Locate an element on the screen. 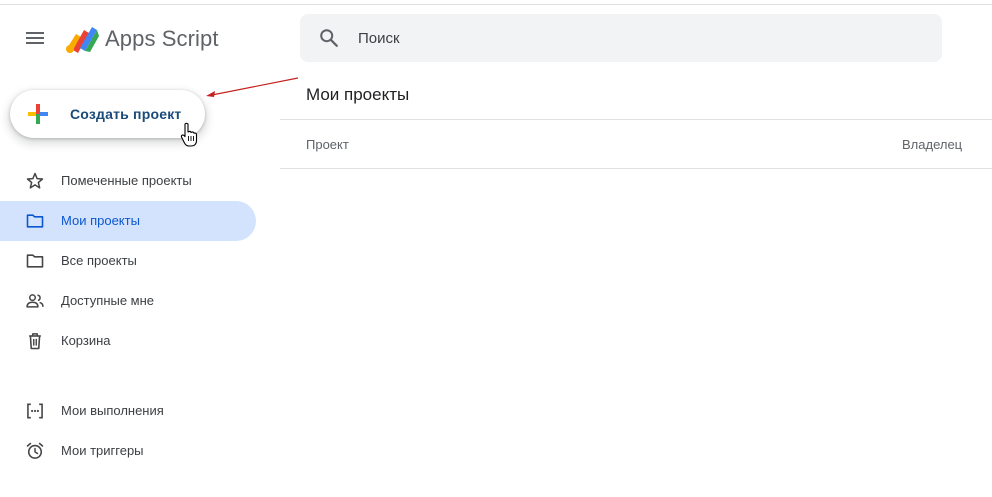 The width and height of the screenshot is (992, 497). create-project-label: Создать проект is located at coordinates (126, 114).